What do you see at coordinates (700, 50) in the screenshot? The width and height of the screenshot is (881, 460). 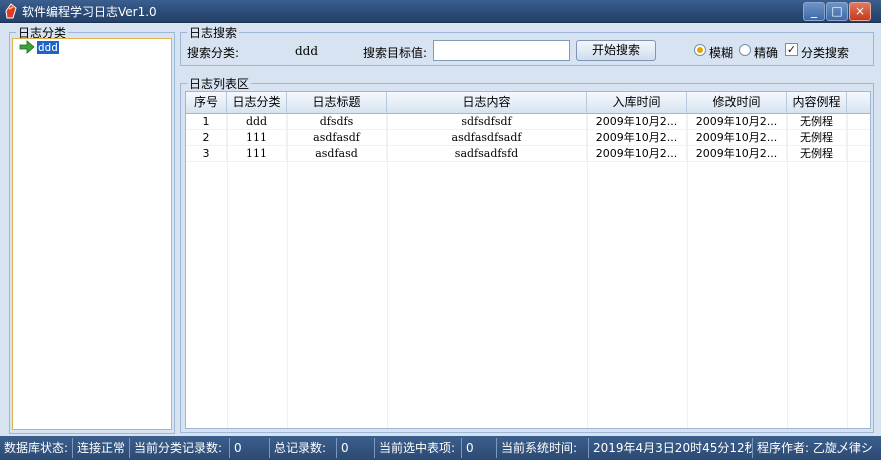 I see `fuzzy-radio` at bounding box center [700, 50].